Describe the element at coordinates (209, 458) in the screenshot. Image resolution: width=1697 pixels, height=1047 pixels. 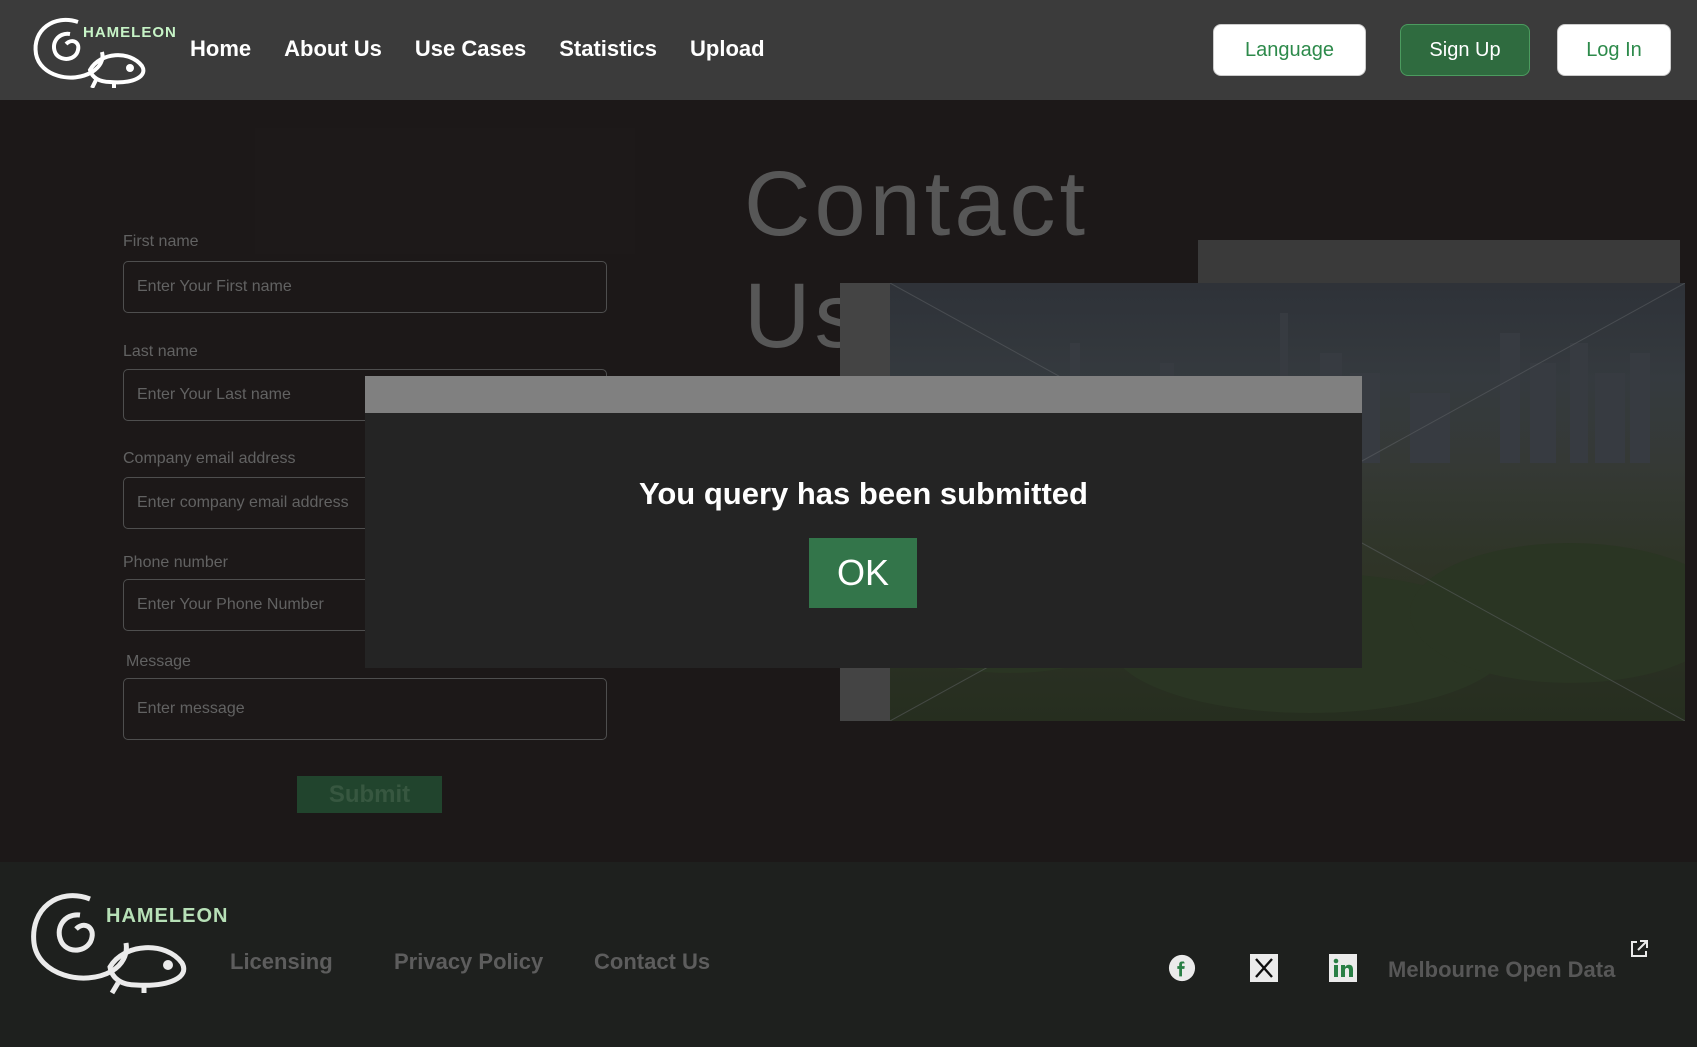
I see `email-label: Company email address` at that location.